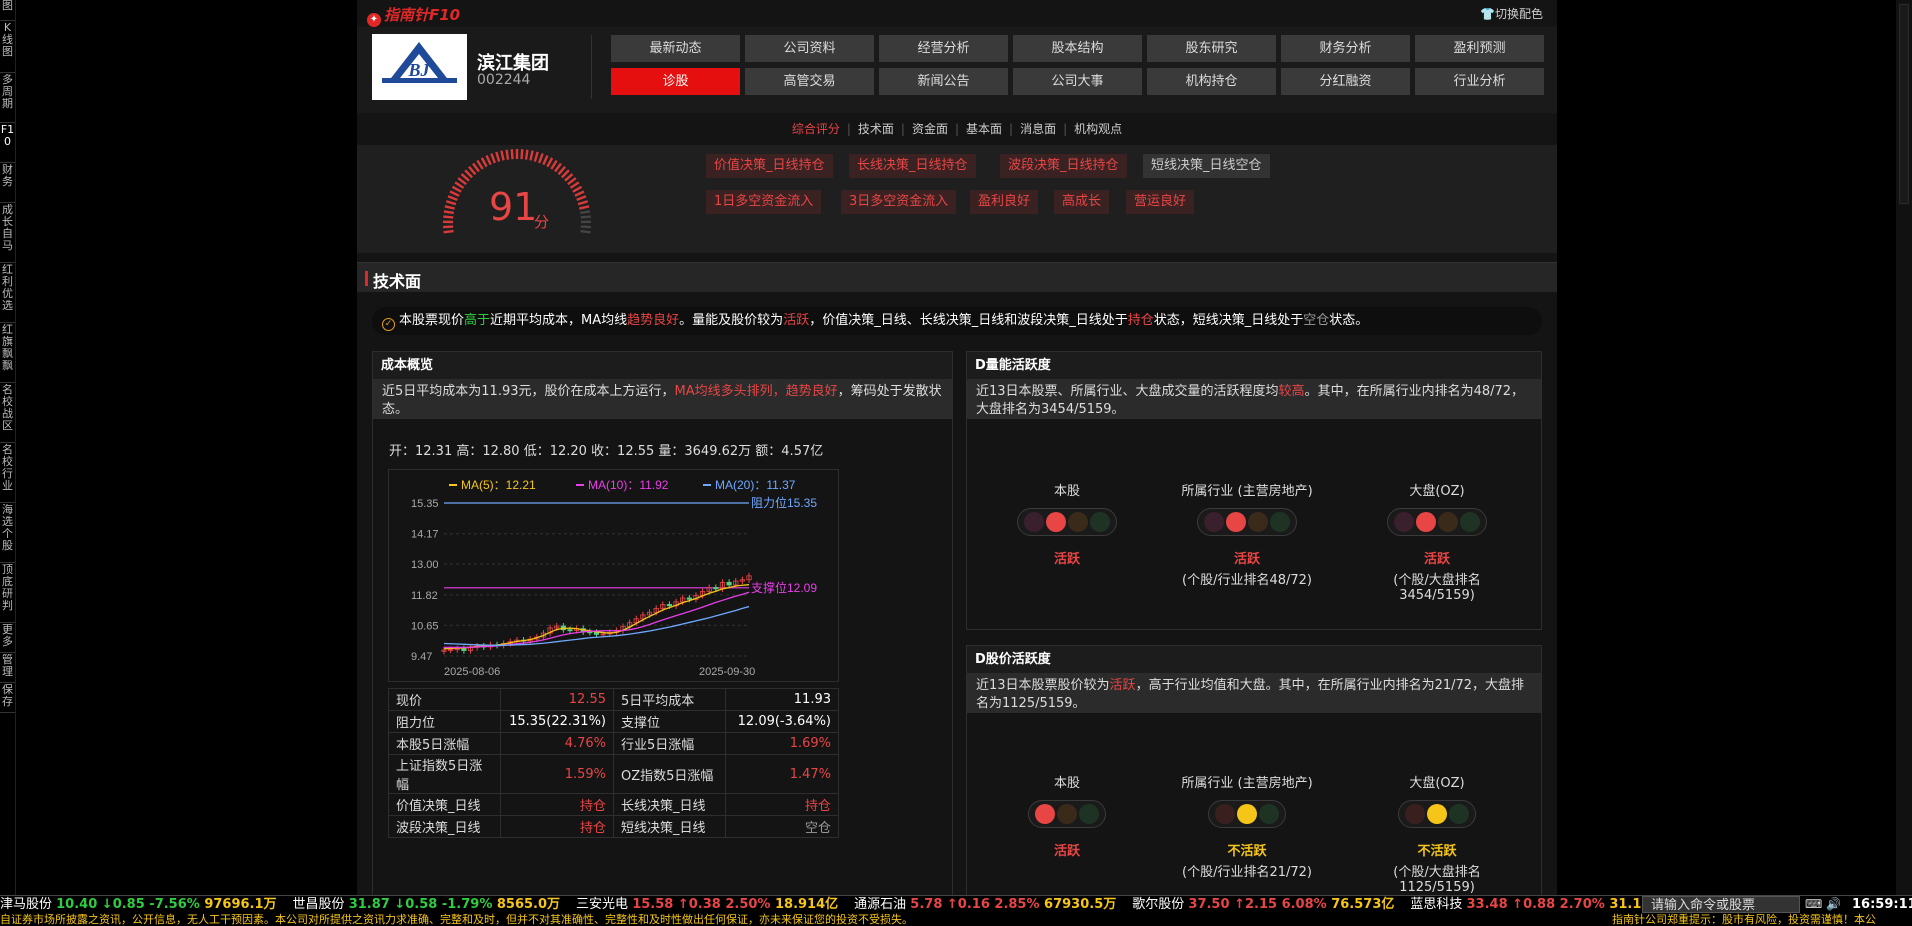 This screenshot has width=1912, height=926. Describe the element at coordinates (1211, 81) in the screenshot. I see `nav-button: 机构持仓` at that location.